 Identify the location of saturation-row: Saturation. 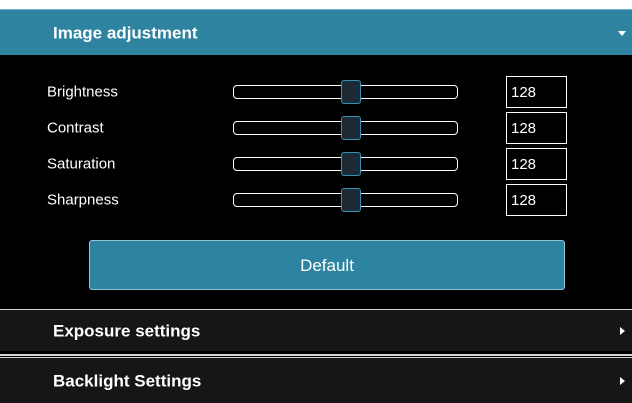
(316, 164).